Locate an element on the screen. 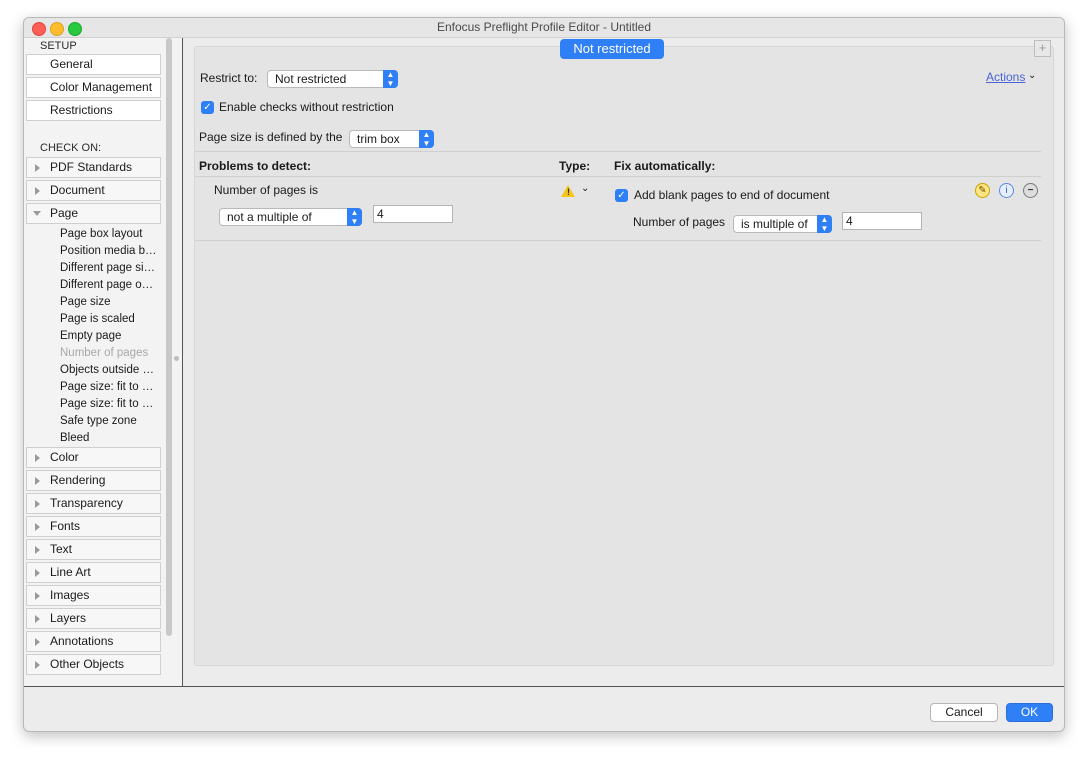 Image resolution: width=1086 pixels, height=757 pixels. page-size-label: Page size is defined by the is located at coordinates (271, 137).